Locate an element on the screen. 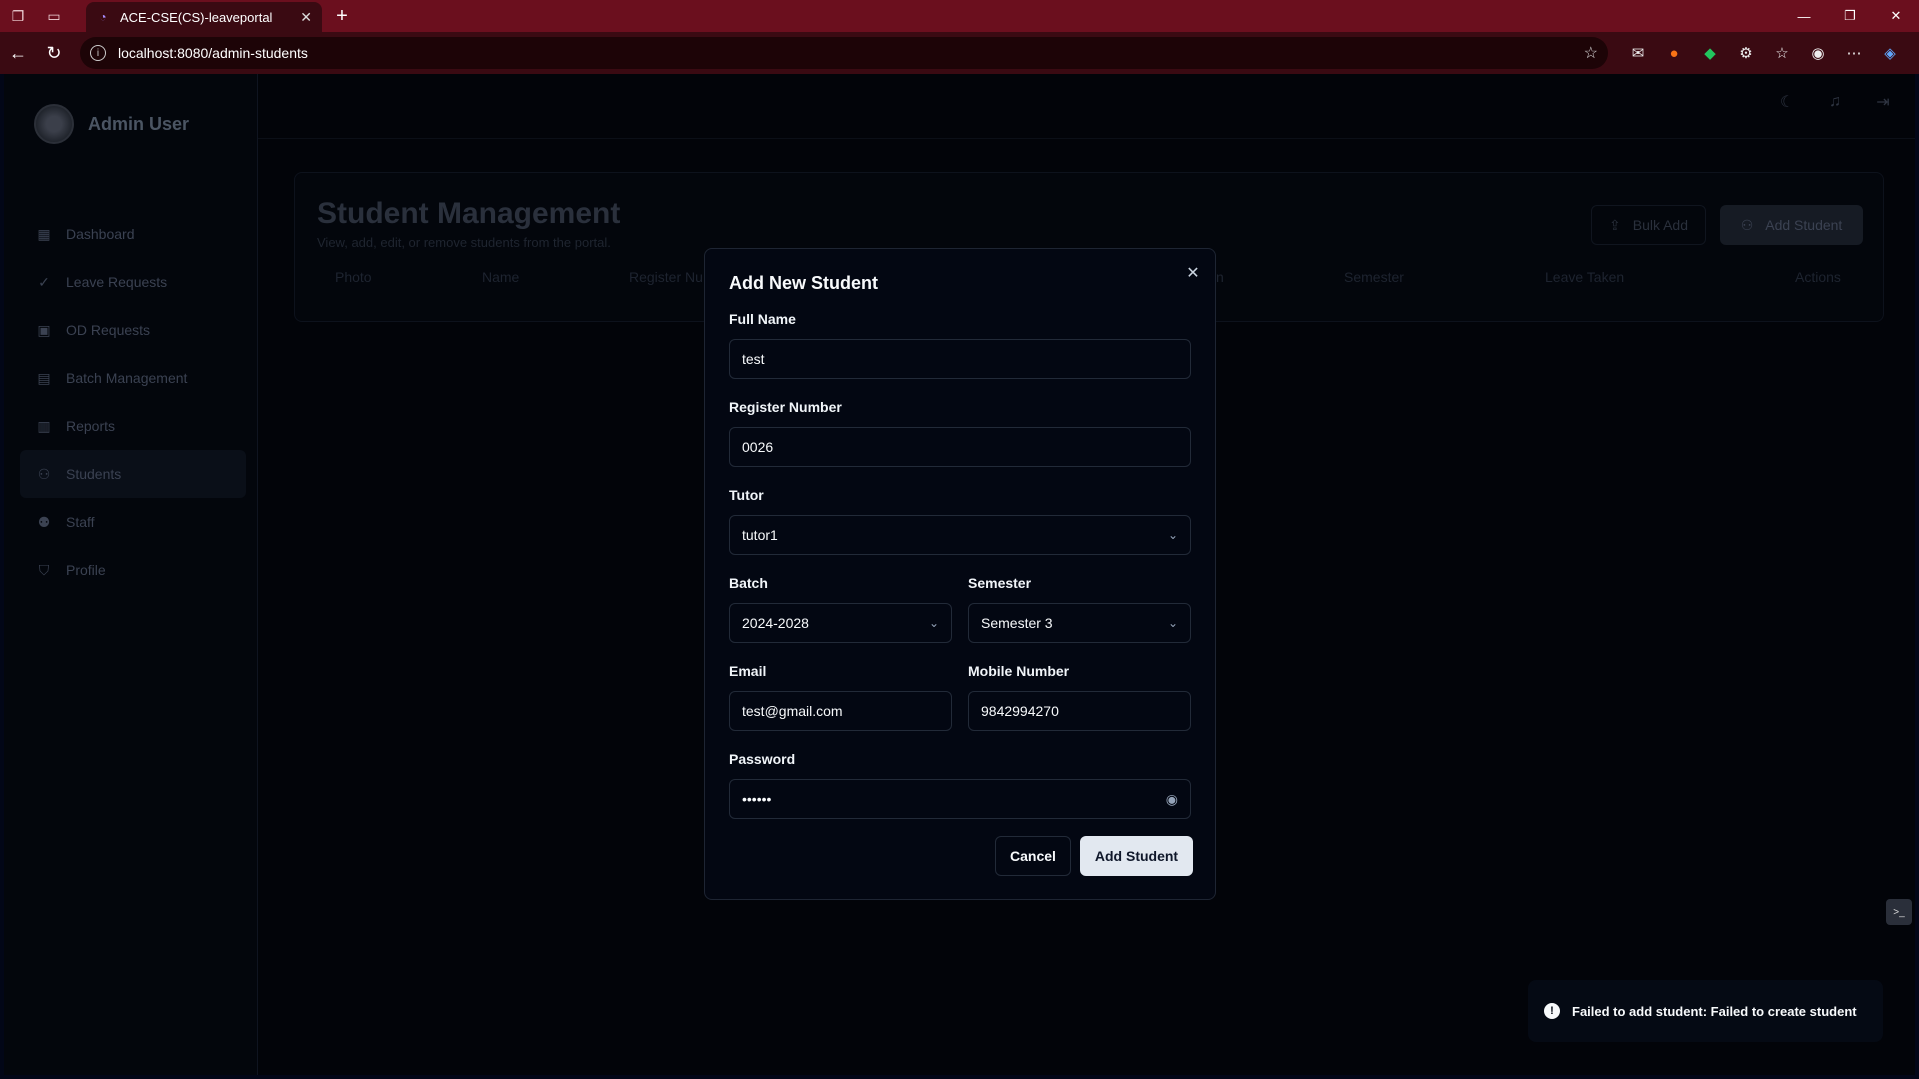  password-field: •••••• ◉ is located at coordinates (960, 799).